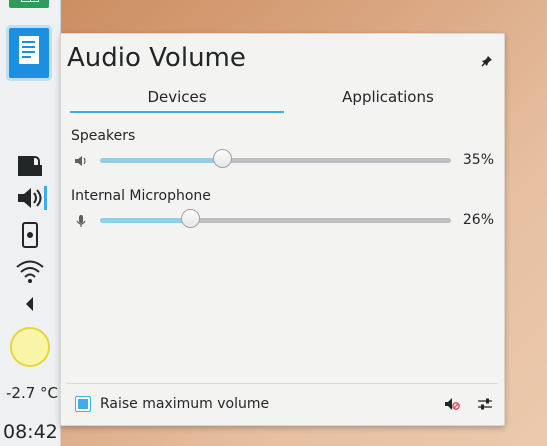 The image size is (547, 446). I want to click on spreadsheet-launcher, so click(29, 4).